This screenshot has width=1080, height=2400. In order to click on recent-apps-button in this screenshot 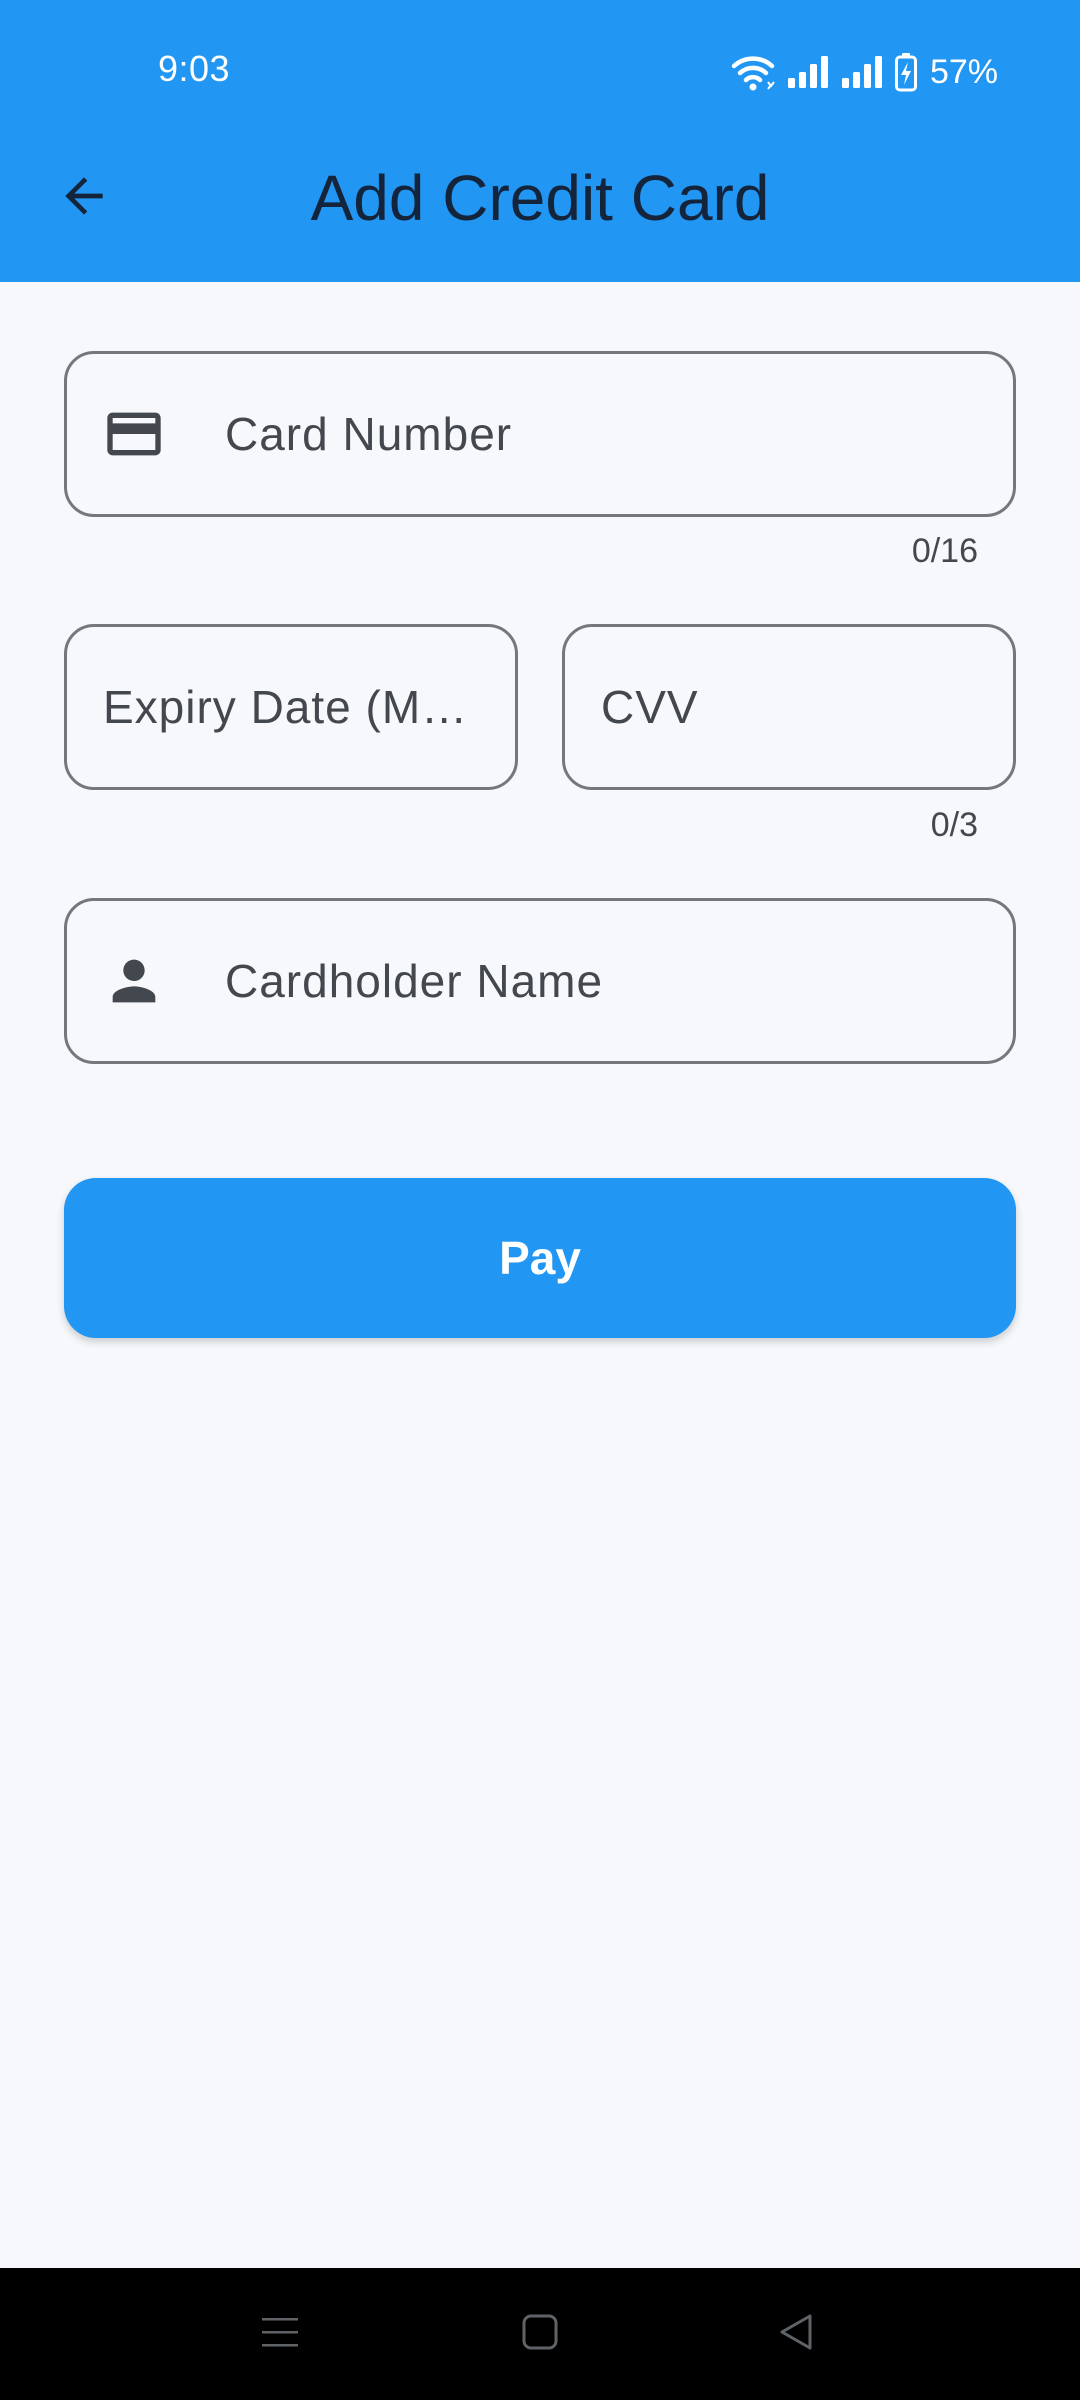, I will do `click(280, 2334)`.